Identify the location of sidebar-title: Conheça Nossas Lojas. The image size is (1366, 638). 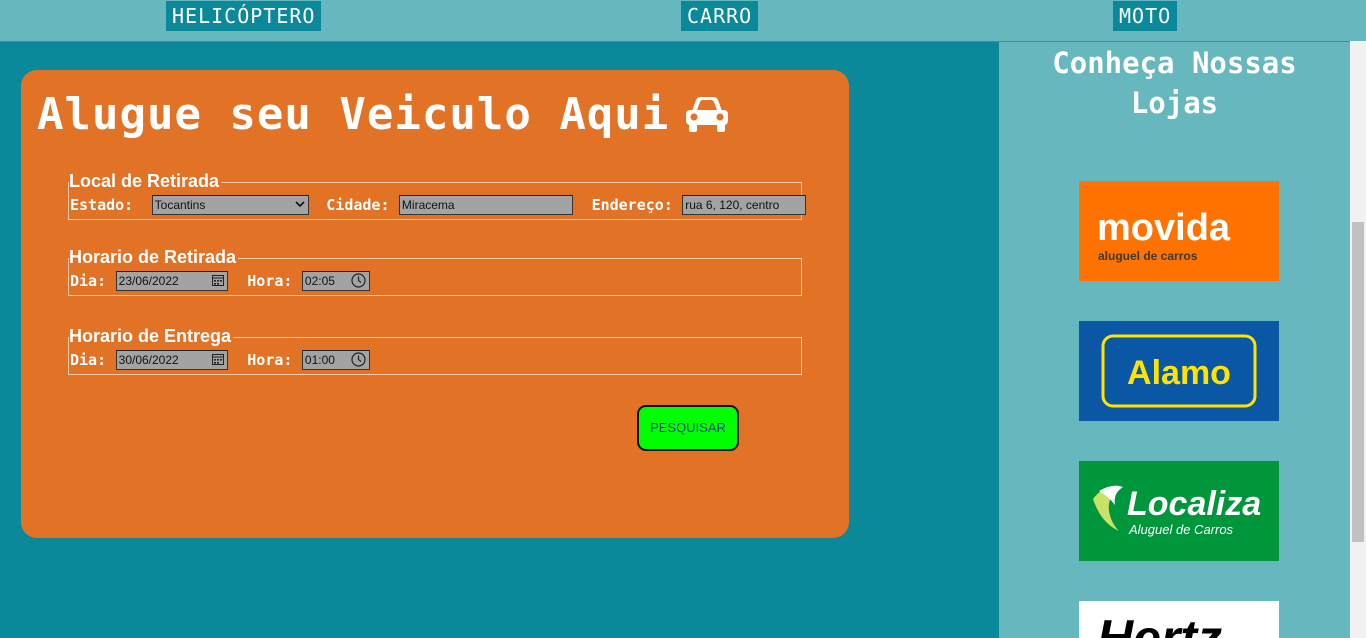
(1174, 83).